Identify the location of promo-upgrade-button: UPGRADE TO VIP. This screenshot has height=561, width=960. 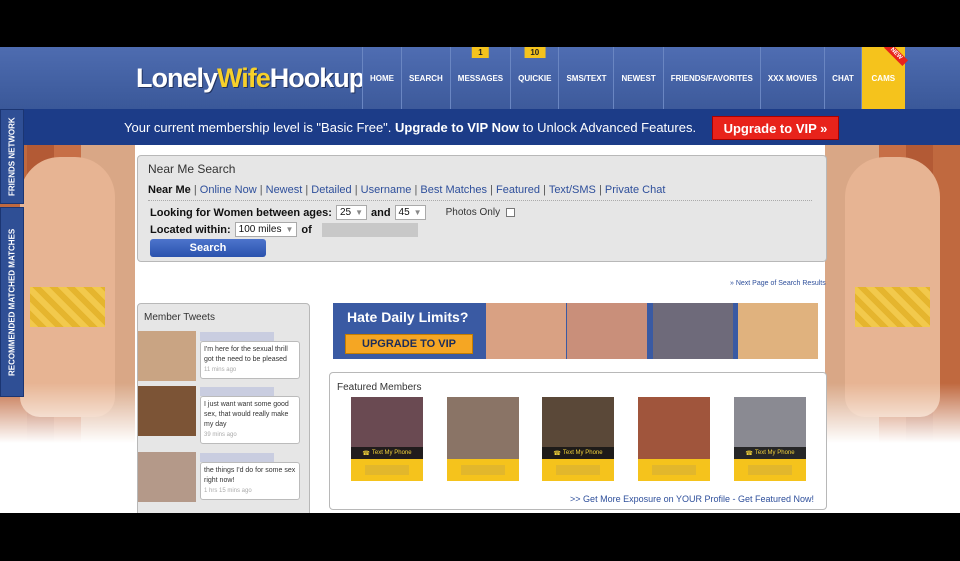
(409, 344).